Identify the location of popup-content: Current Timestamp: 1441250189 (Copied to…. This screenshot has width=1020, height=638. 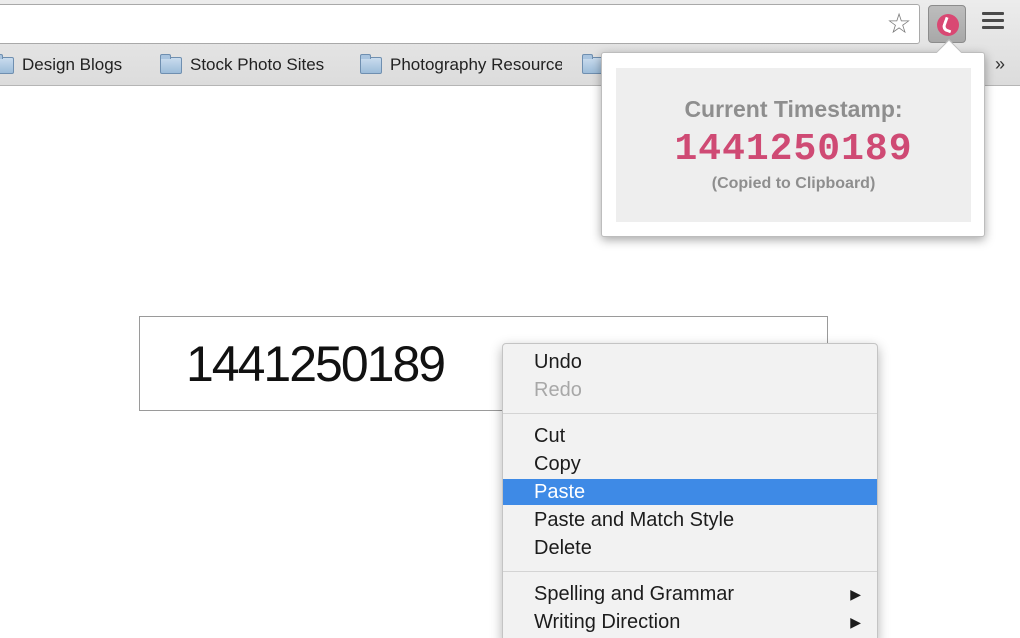
(793, 145).